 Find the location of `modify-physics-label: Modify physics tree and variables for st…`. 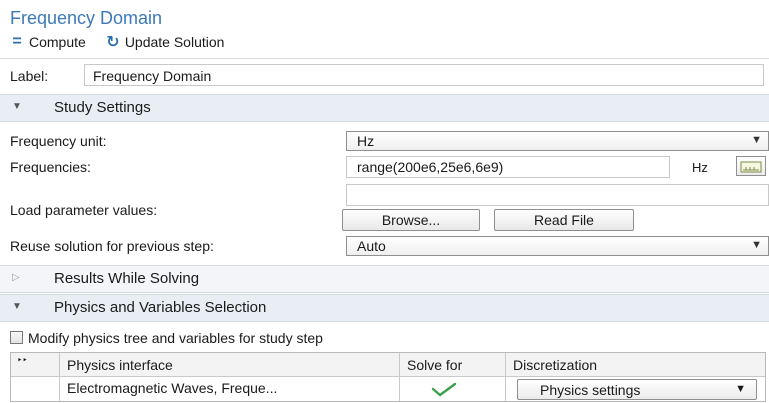

modify-physics-label: Modify physics tree and variables for st… is located at coordinates (175, 338).